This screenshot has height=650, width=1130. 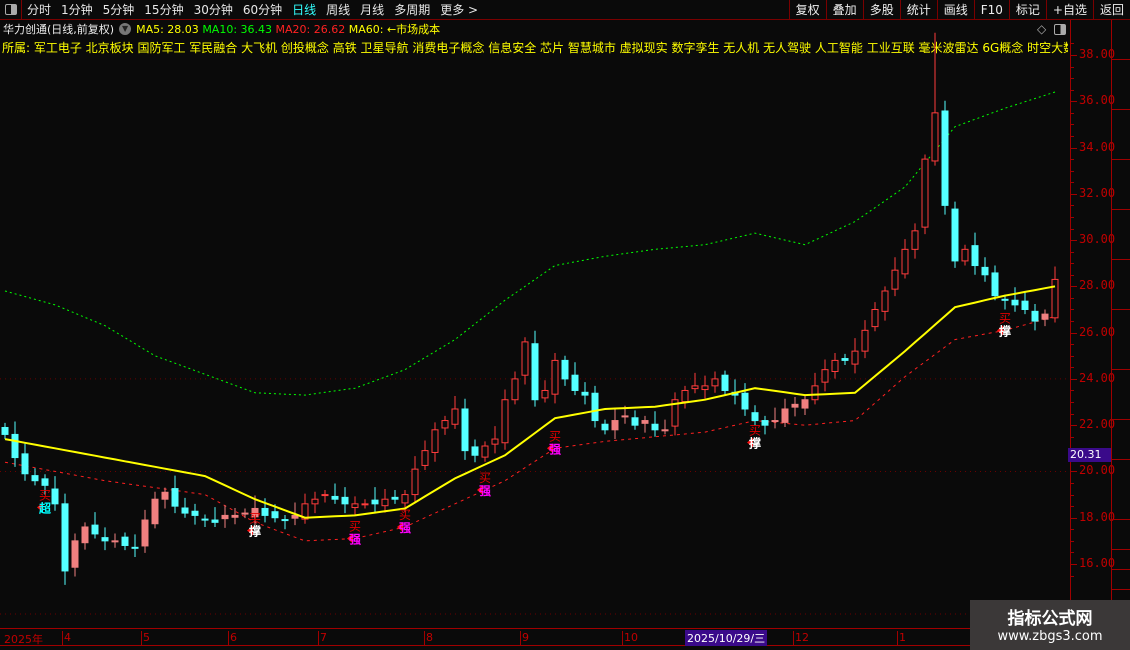 I want to click on price-tick: 36.00, so click(x=1097, y=100).